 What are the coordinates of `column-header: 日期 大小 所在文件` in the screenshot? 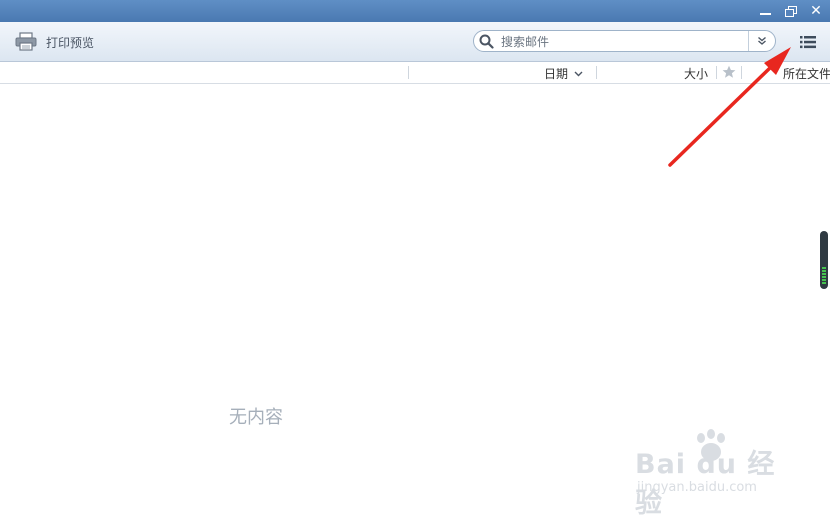 It's located at (415, 73).